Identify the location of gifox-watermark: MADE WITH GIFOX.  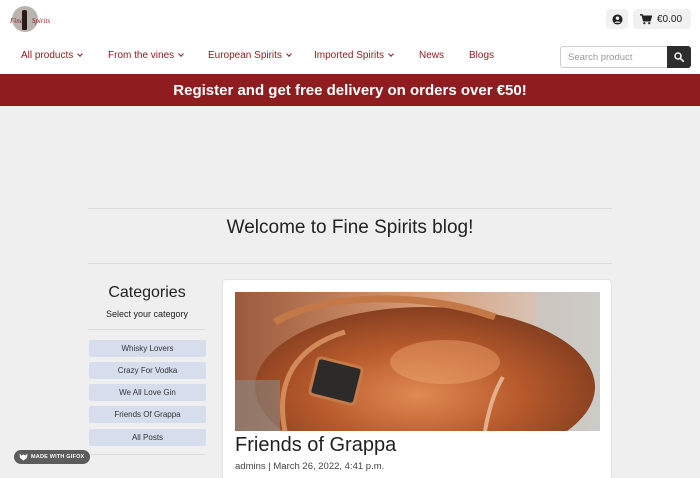
(52, 457).